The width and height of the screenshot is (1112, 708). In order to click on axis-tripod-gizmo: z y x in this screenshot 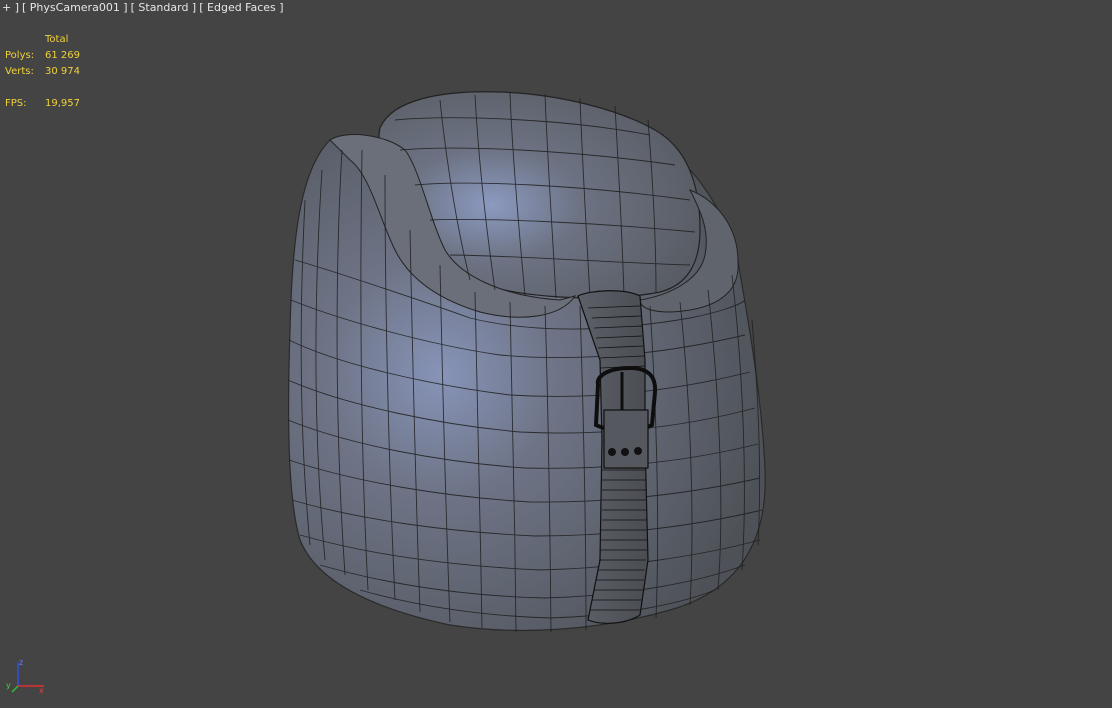, I will do `click(25, 676)`.